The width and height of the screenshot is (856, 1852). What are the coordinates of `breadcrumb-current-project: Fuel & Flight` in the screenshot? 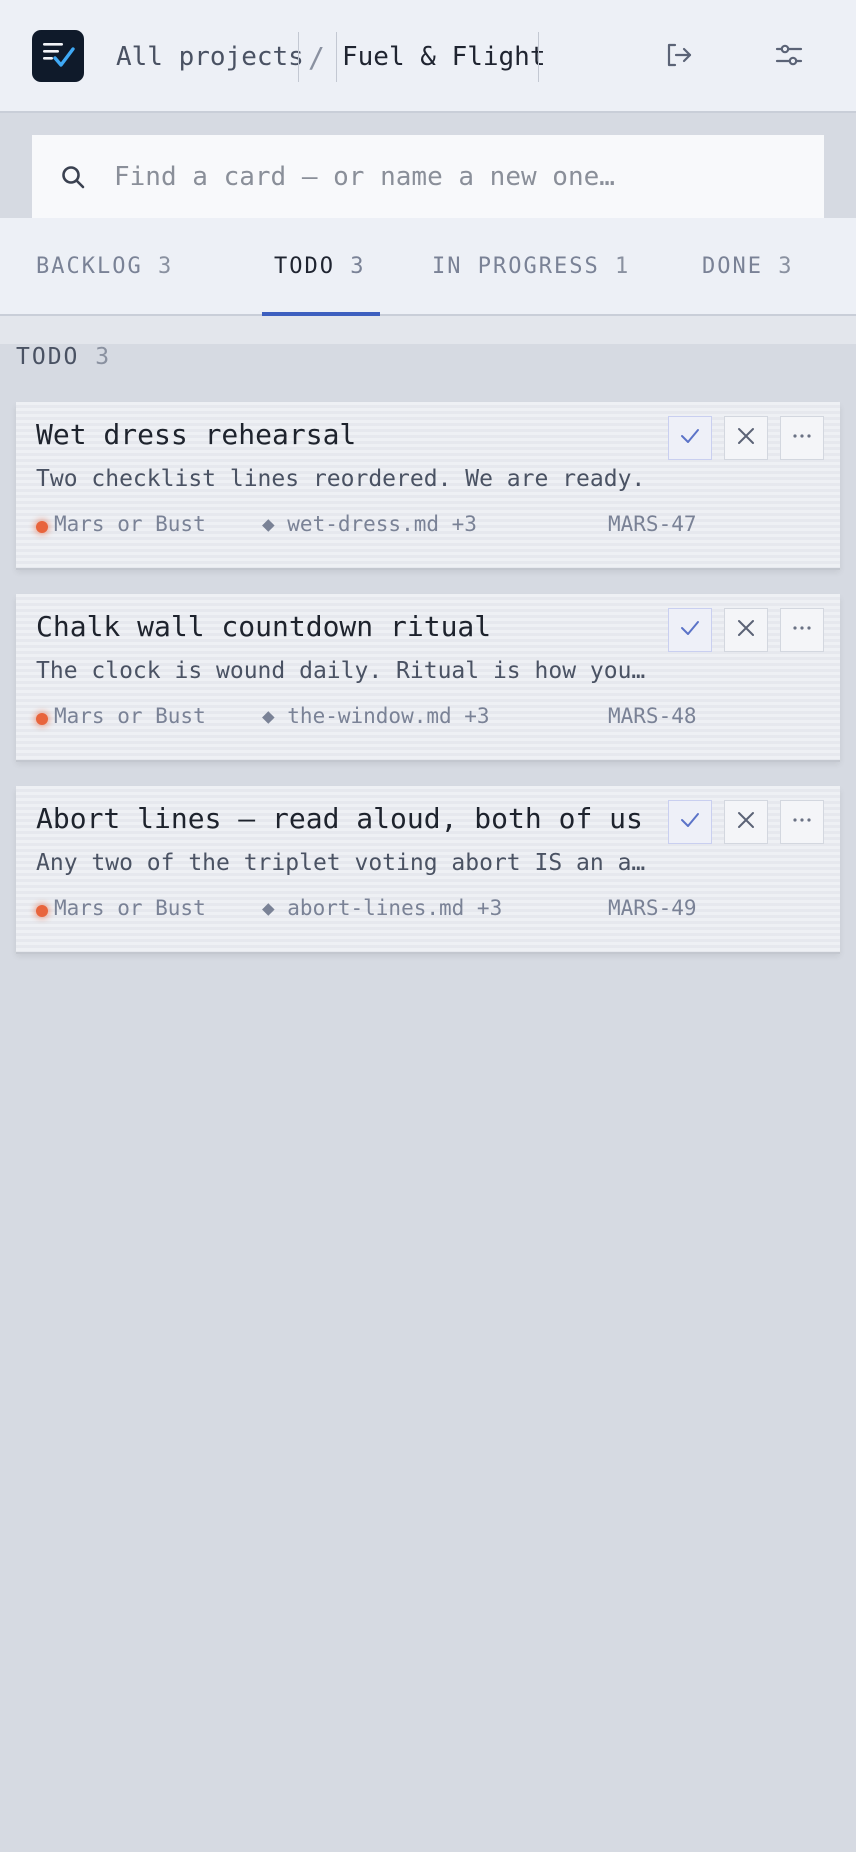 It's located at (444, 57).